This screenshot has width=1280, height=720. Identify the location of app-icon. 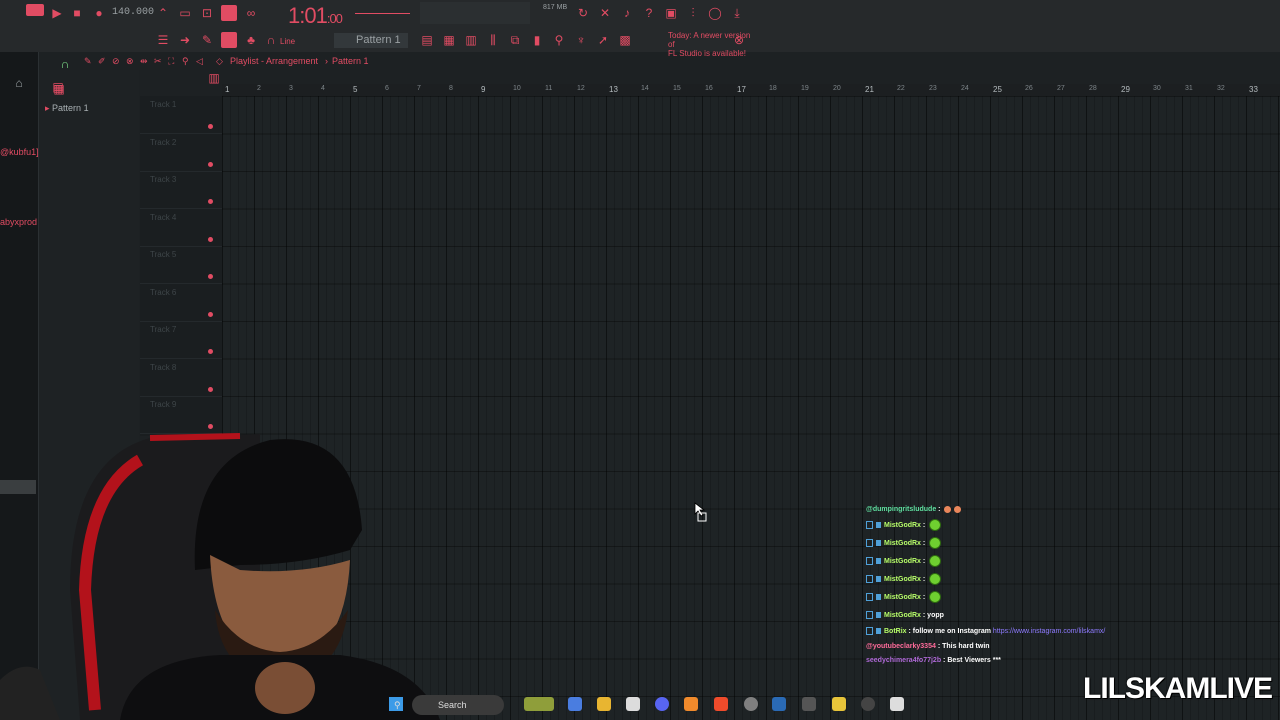
(809, 704).